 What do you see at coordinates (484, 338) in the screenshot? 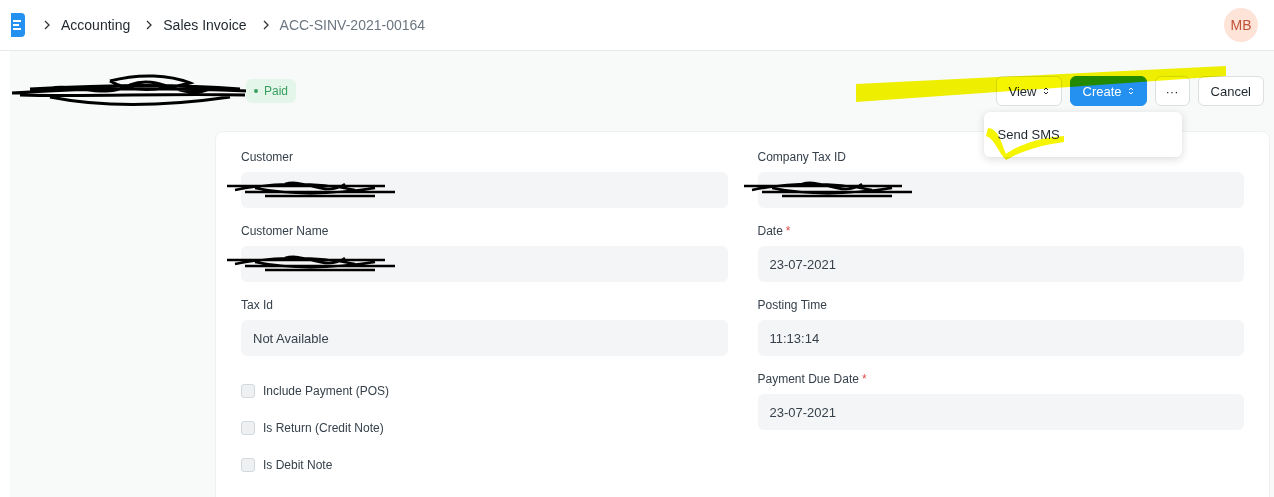
I see `input-field: Not Available` at bounding box center [484, 338].